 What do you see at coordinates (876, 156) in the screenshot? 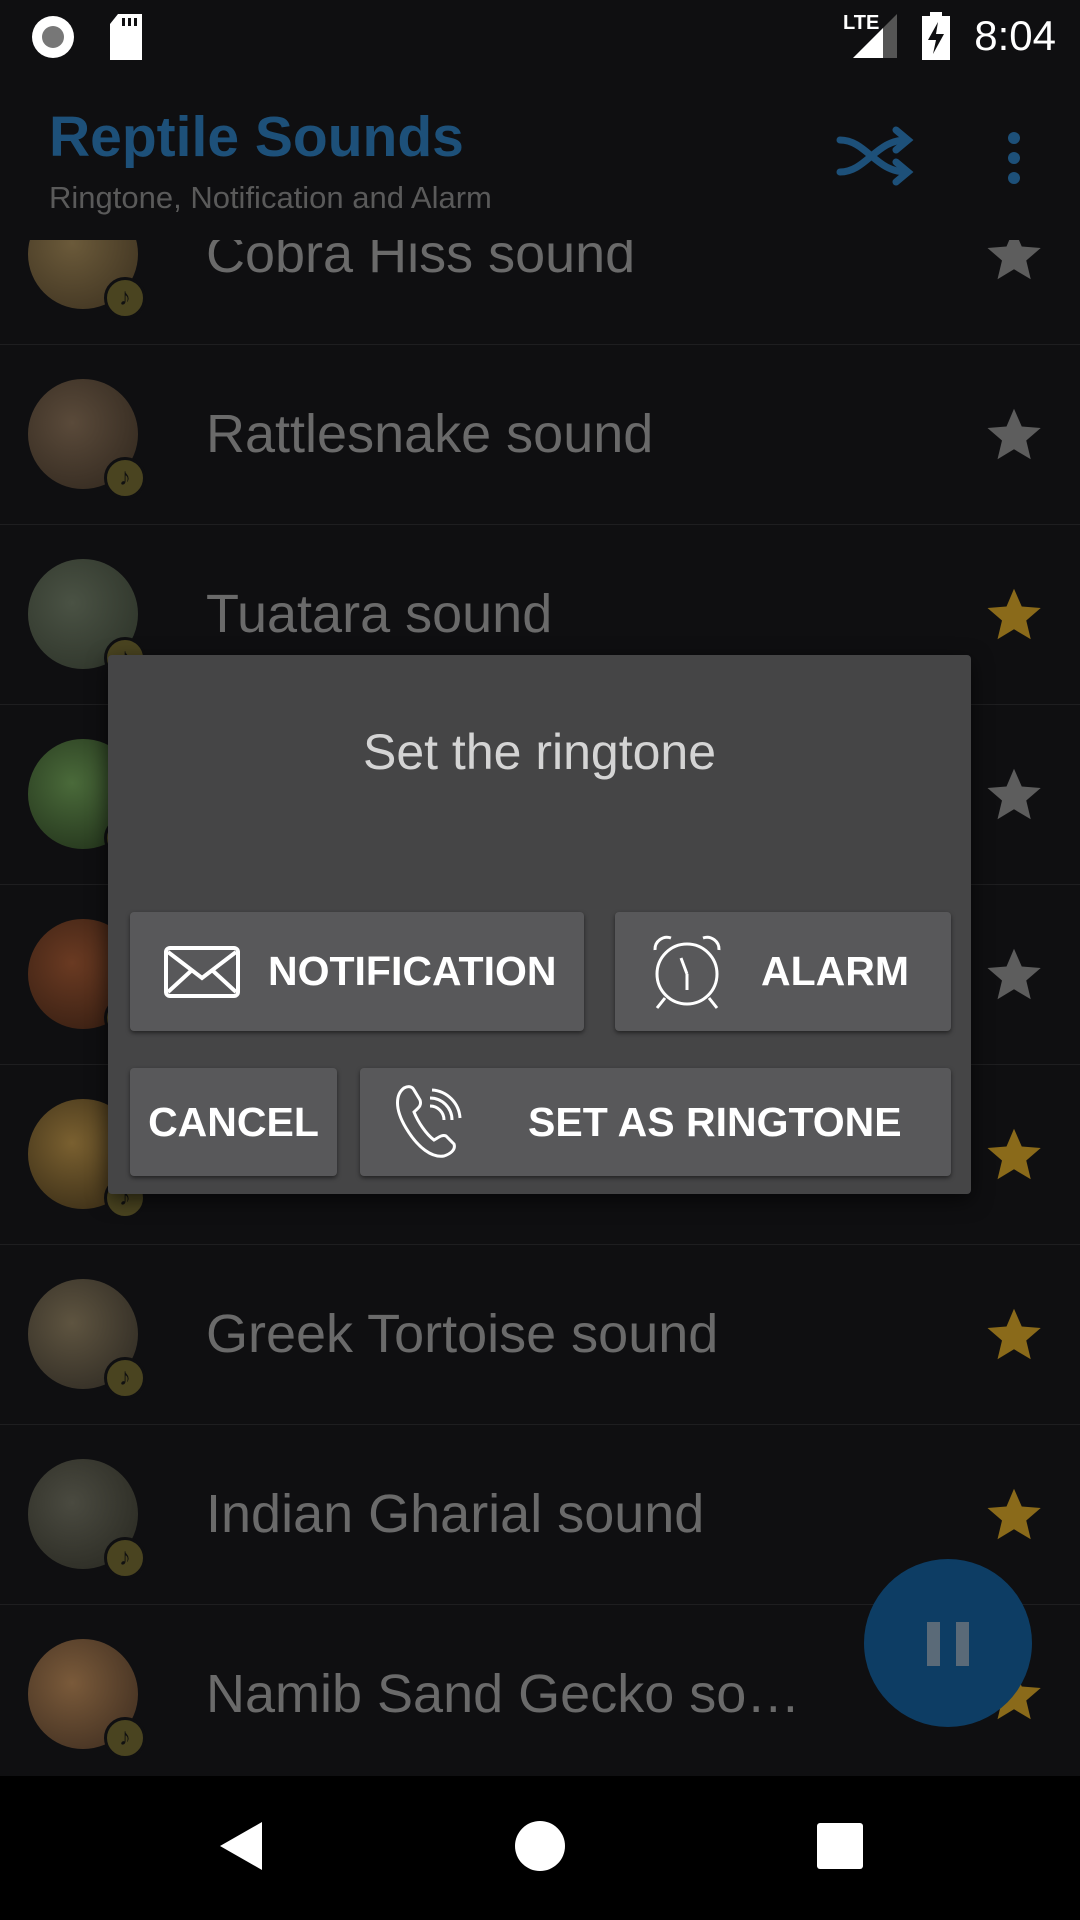
I see `shuffle-icon` at bounding box center [876, 156].